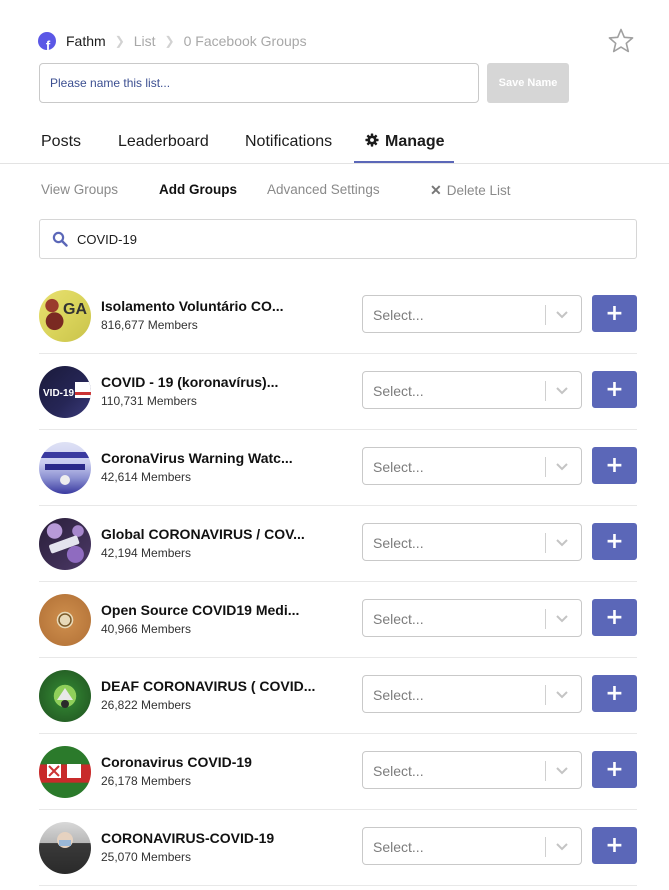  Describe the element at coordinates (146, 629) in the screenshot. I see `group-member-count: 40,966 Members` at that location.